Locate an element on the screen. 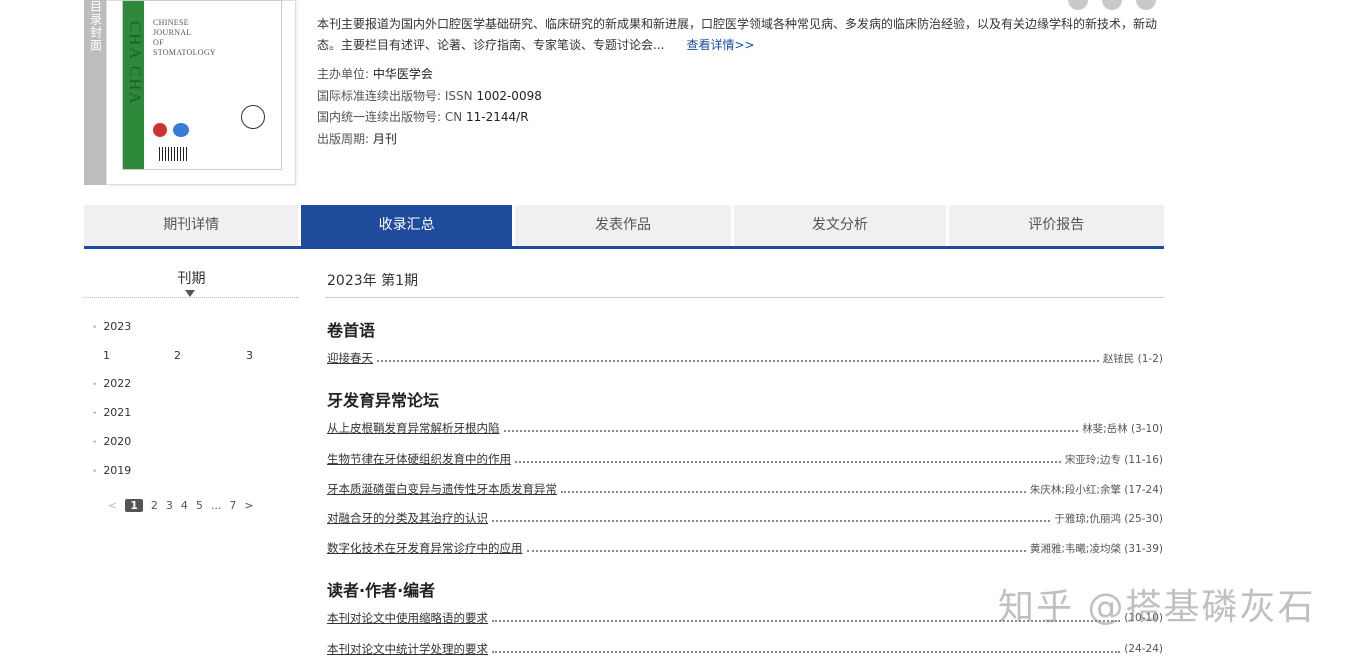  article-row: 从上皮根鞘发育异常解析牙根内陷 林斐;岳林 (3-10) is located at coordinates (745, 428).